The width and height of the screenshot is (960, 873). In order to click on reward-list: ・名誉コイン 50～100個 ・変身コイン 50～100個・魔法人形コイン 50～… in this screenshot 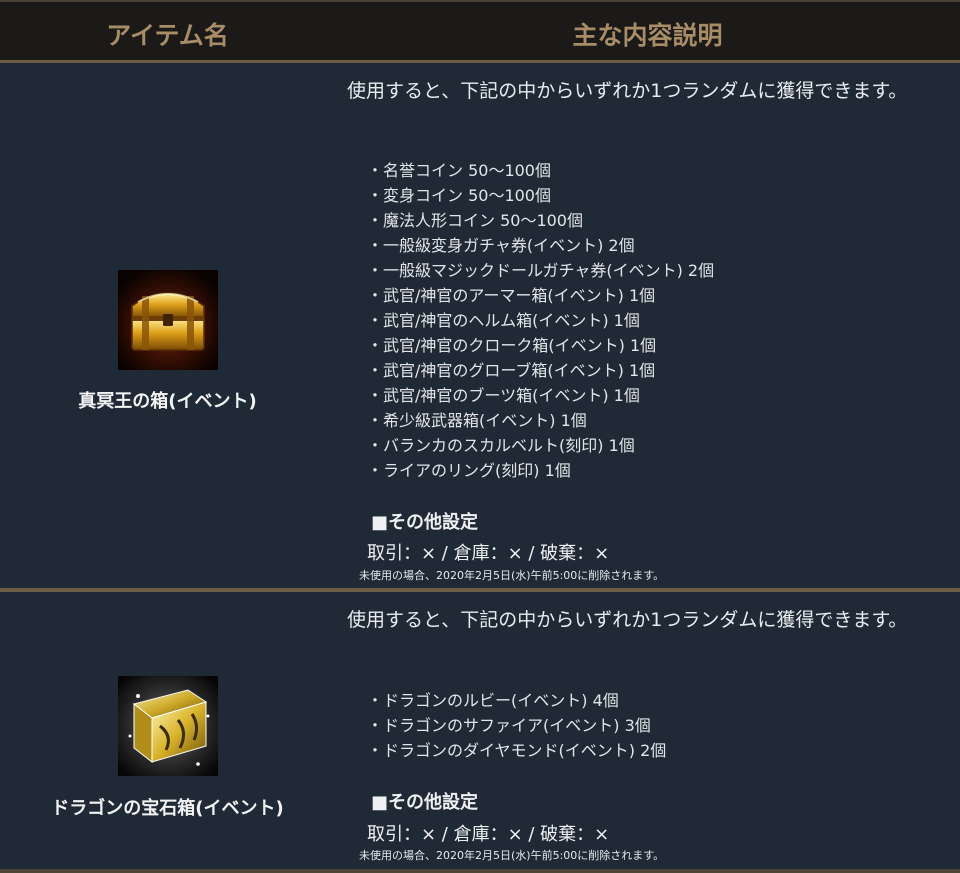, I will do `click(540, 320)`.